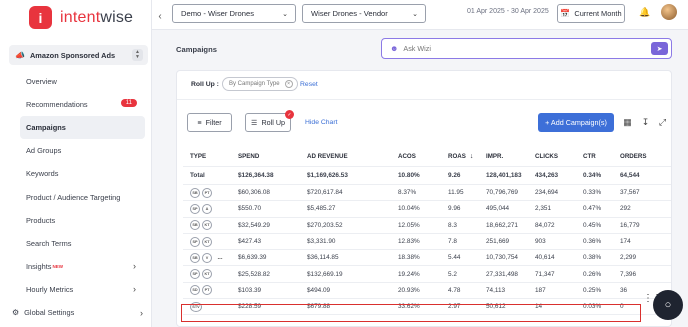 The image size is (688, 327). What do you see at coordinates (309, 84) in the screenshot?
I see `reset-link: Reset` at bounding box center [309, 84].